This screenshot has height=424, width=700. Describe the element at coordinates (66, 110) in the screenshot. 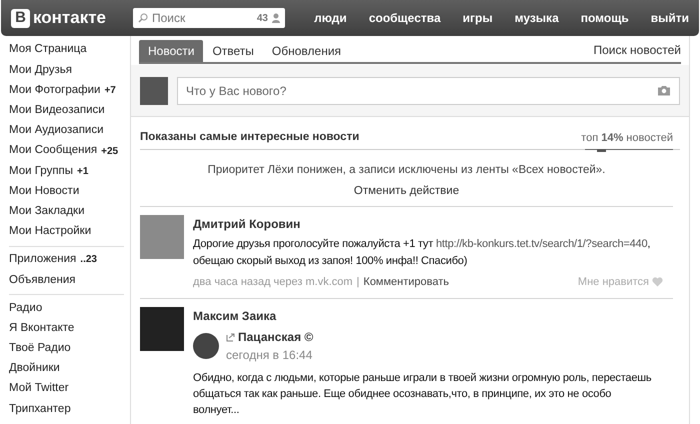

I see `sidebar-item: Мои Видеозаписи` at that location.